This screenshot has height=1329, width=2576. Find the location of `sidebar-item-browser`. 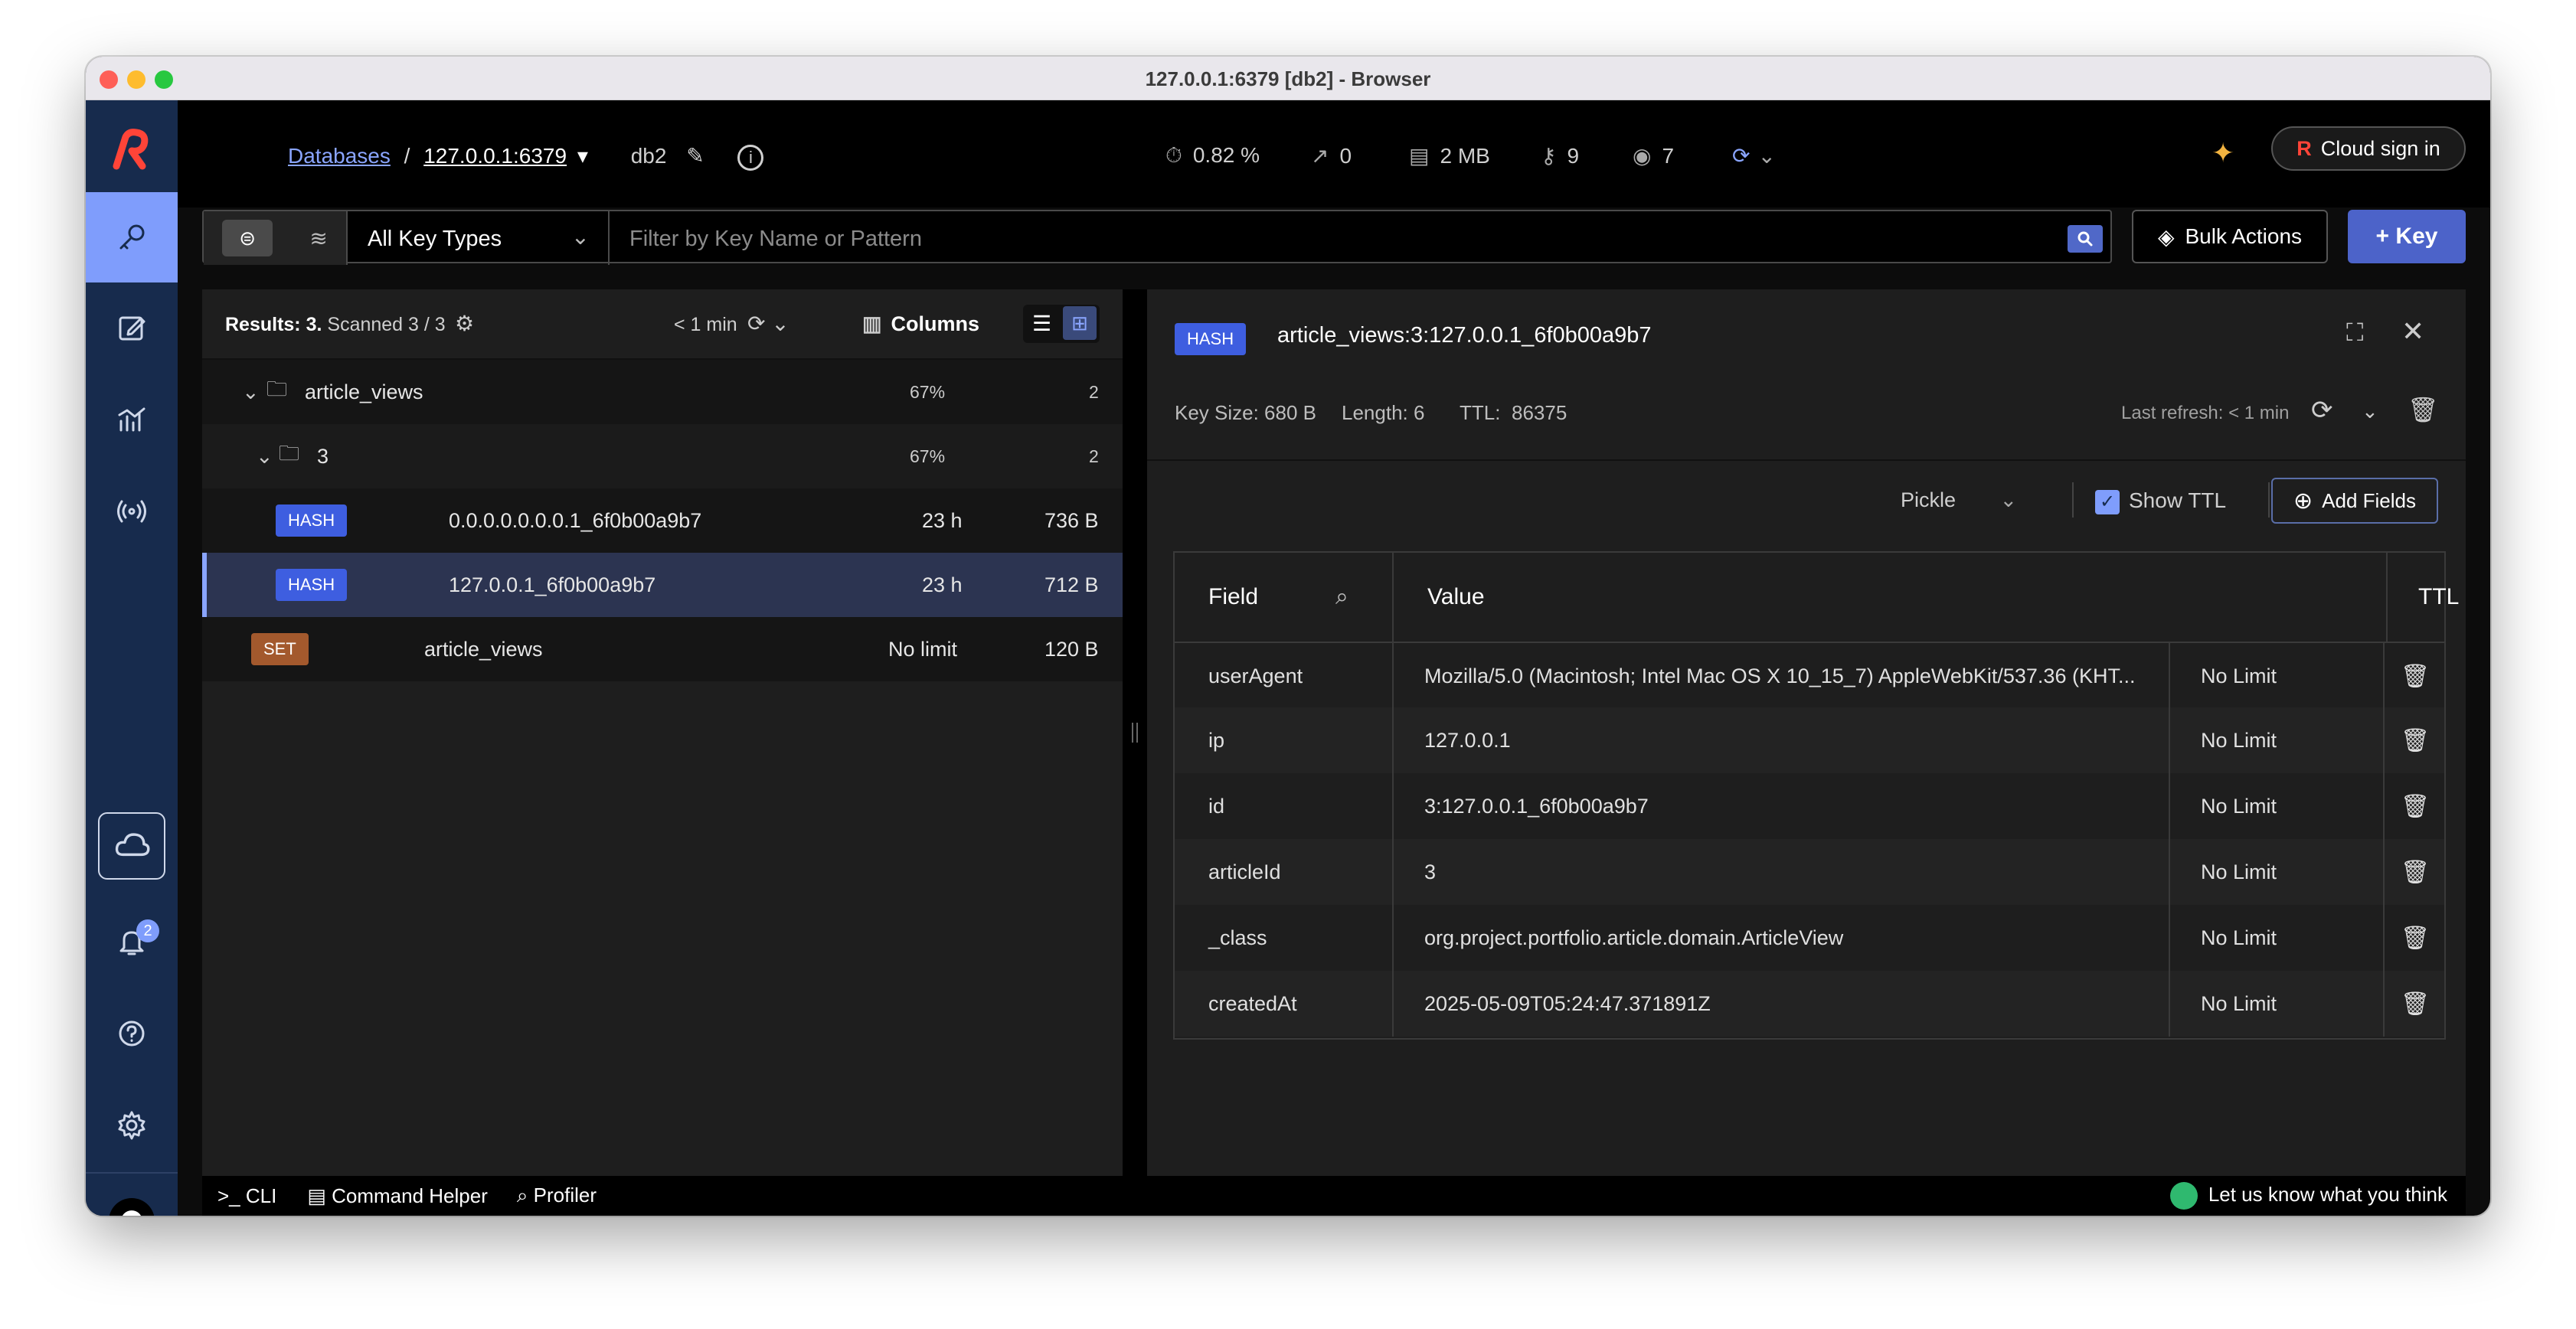

sidebar-item-browser is located at coordinates (132, 237).